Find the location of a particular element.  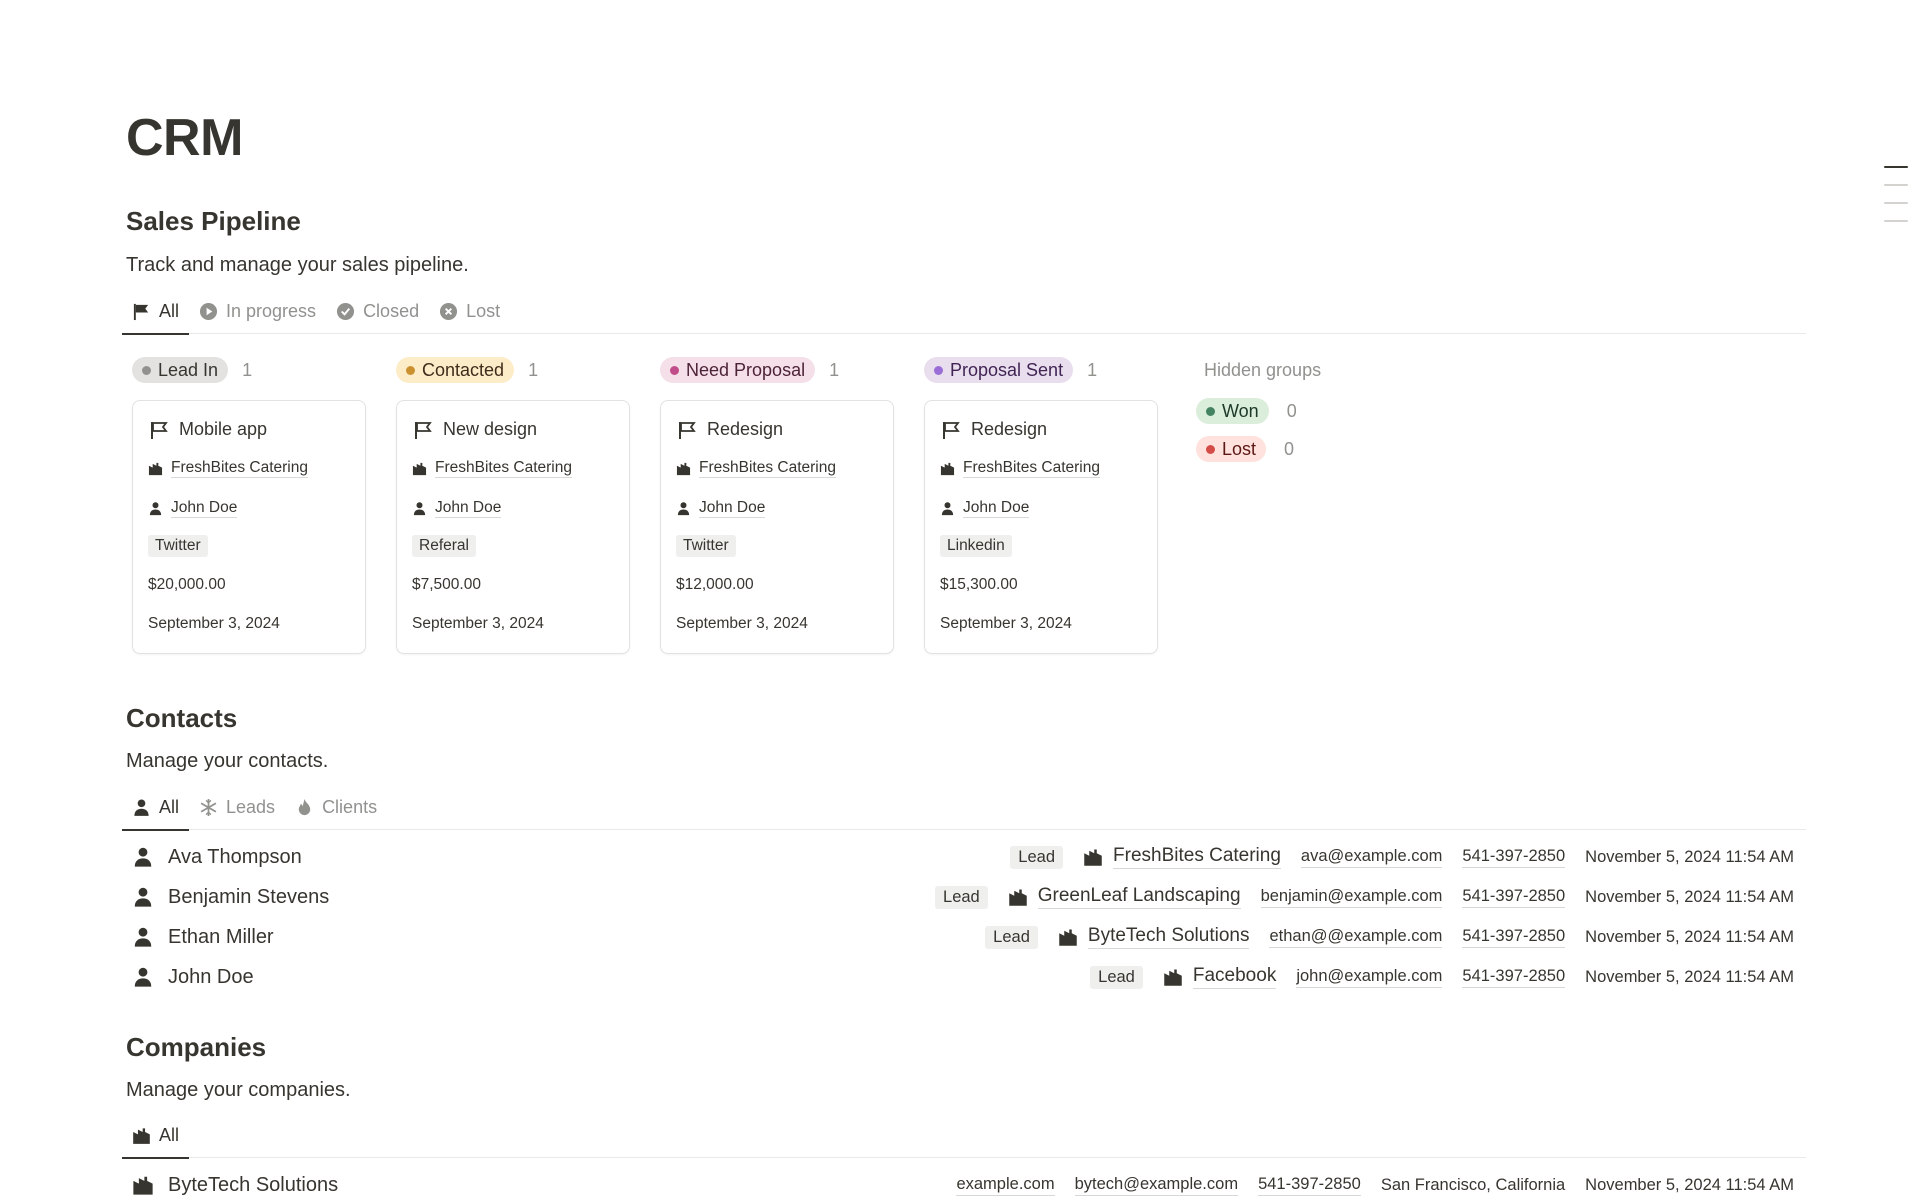

contact-company: Facebook is located at coordinates (1220, 977).